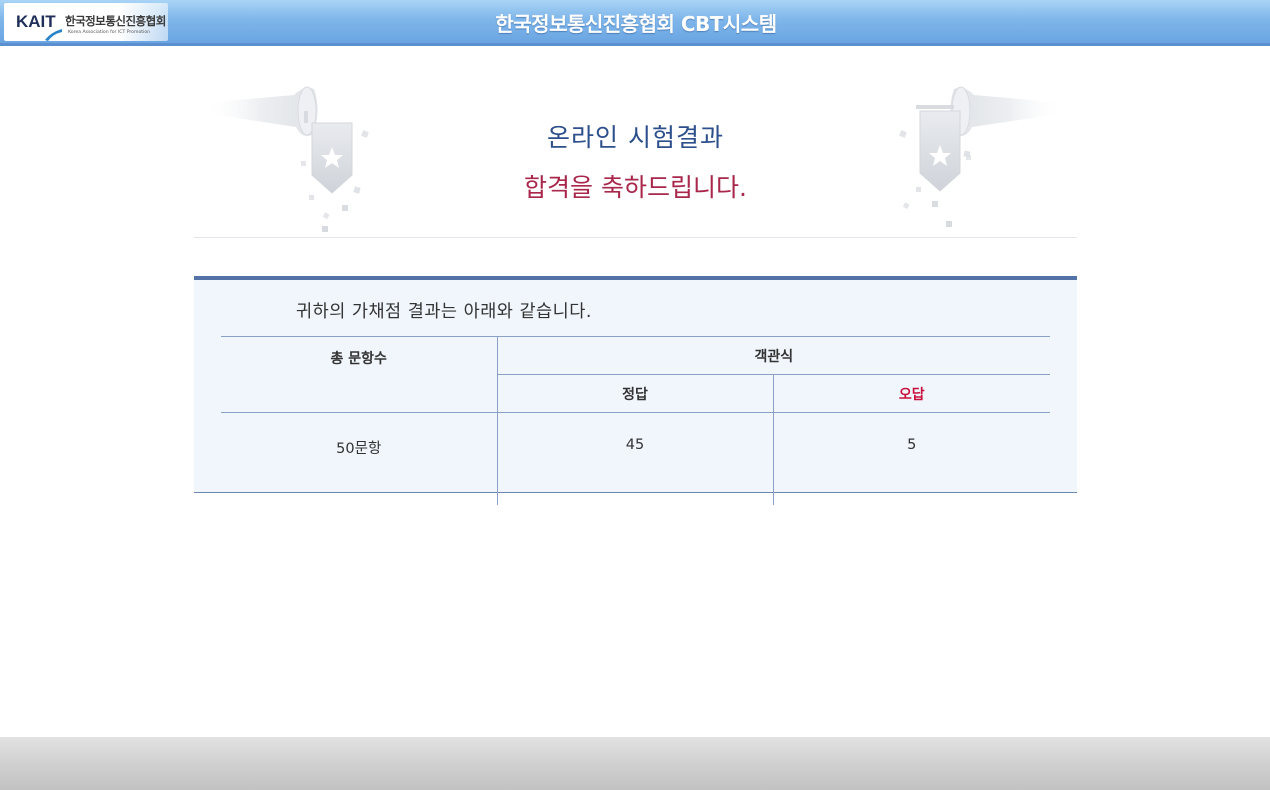 The image size is (1270, 790). I want to click on header-objective: 객관식, so click(773, 355).